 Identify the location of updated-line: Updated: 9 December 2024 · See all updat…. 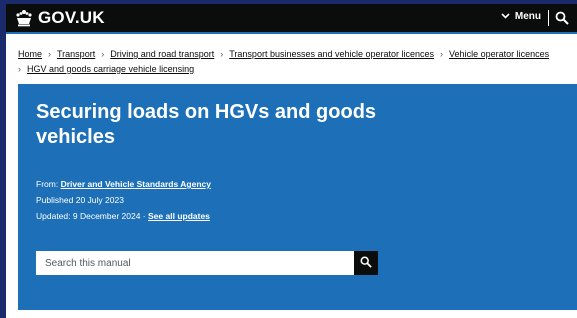
(123, 216).